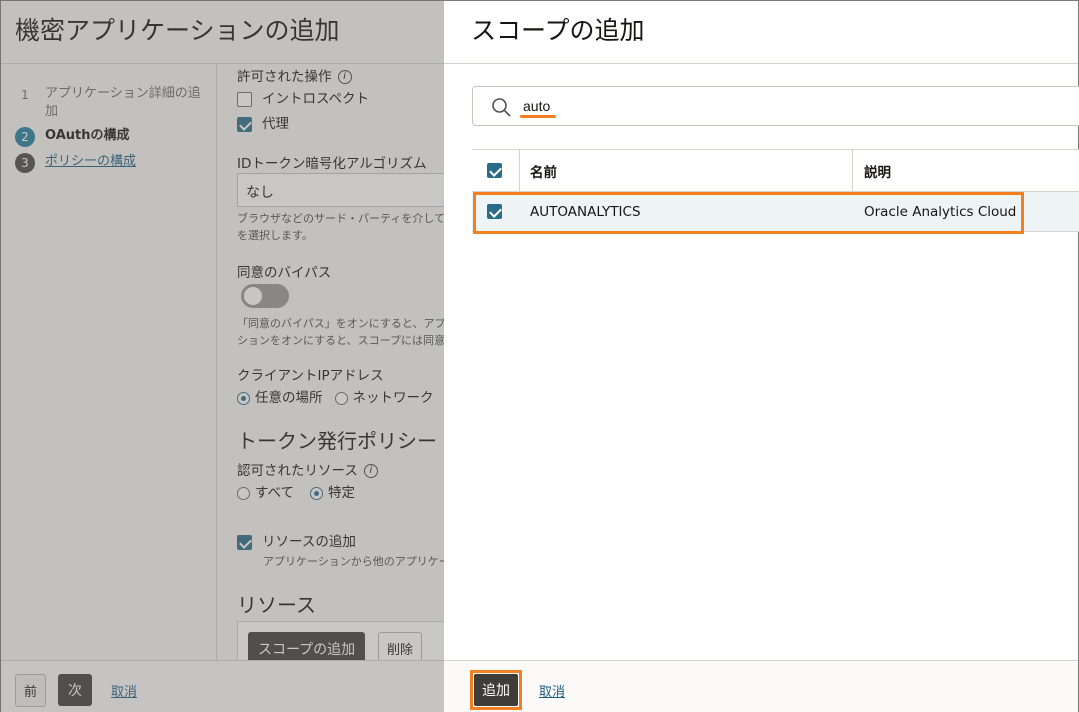  I want to click on add-button: 追加, so click(496, 690).